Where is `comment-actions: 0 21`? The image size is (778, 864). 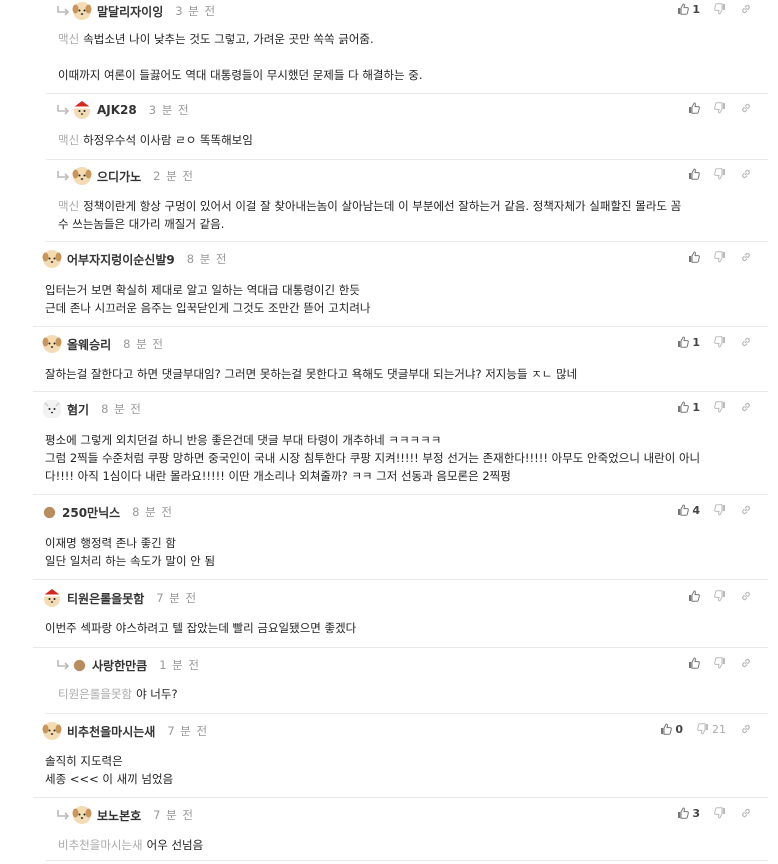 comment-actions: 0 21 is located at coordinates (706, 729).